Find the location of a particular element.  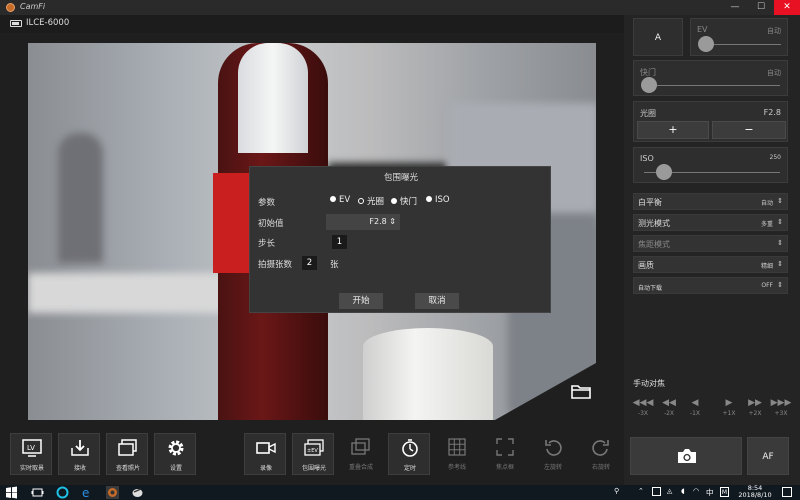

taskbar is located at coordinates (400, 492).